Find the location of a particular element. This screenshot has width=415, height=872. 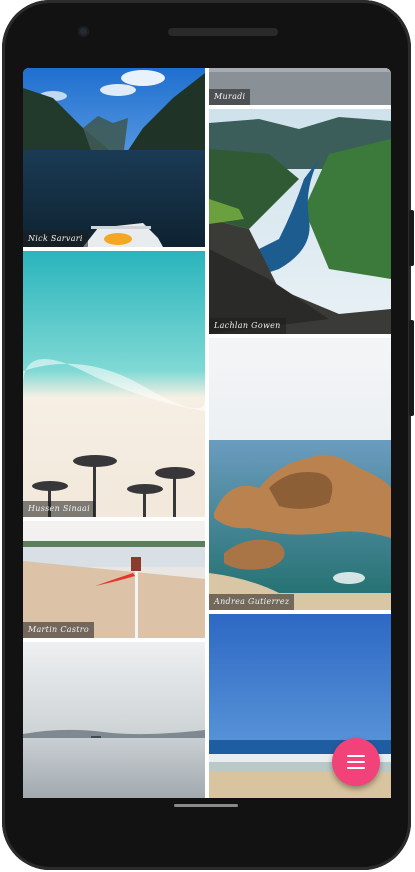

volume-button is located at coordinates (411, 368).